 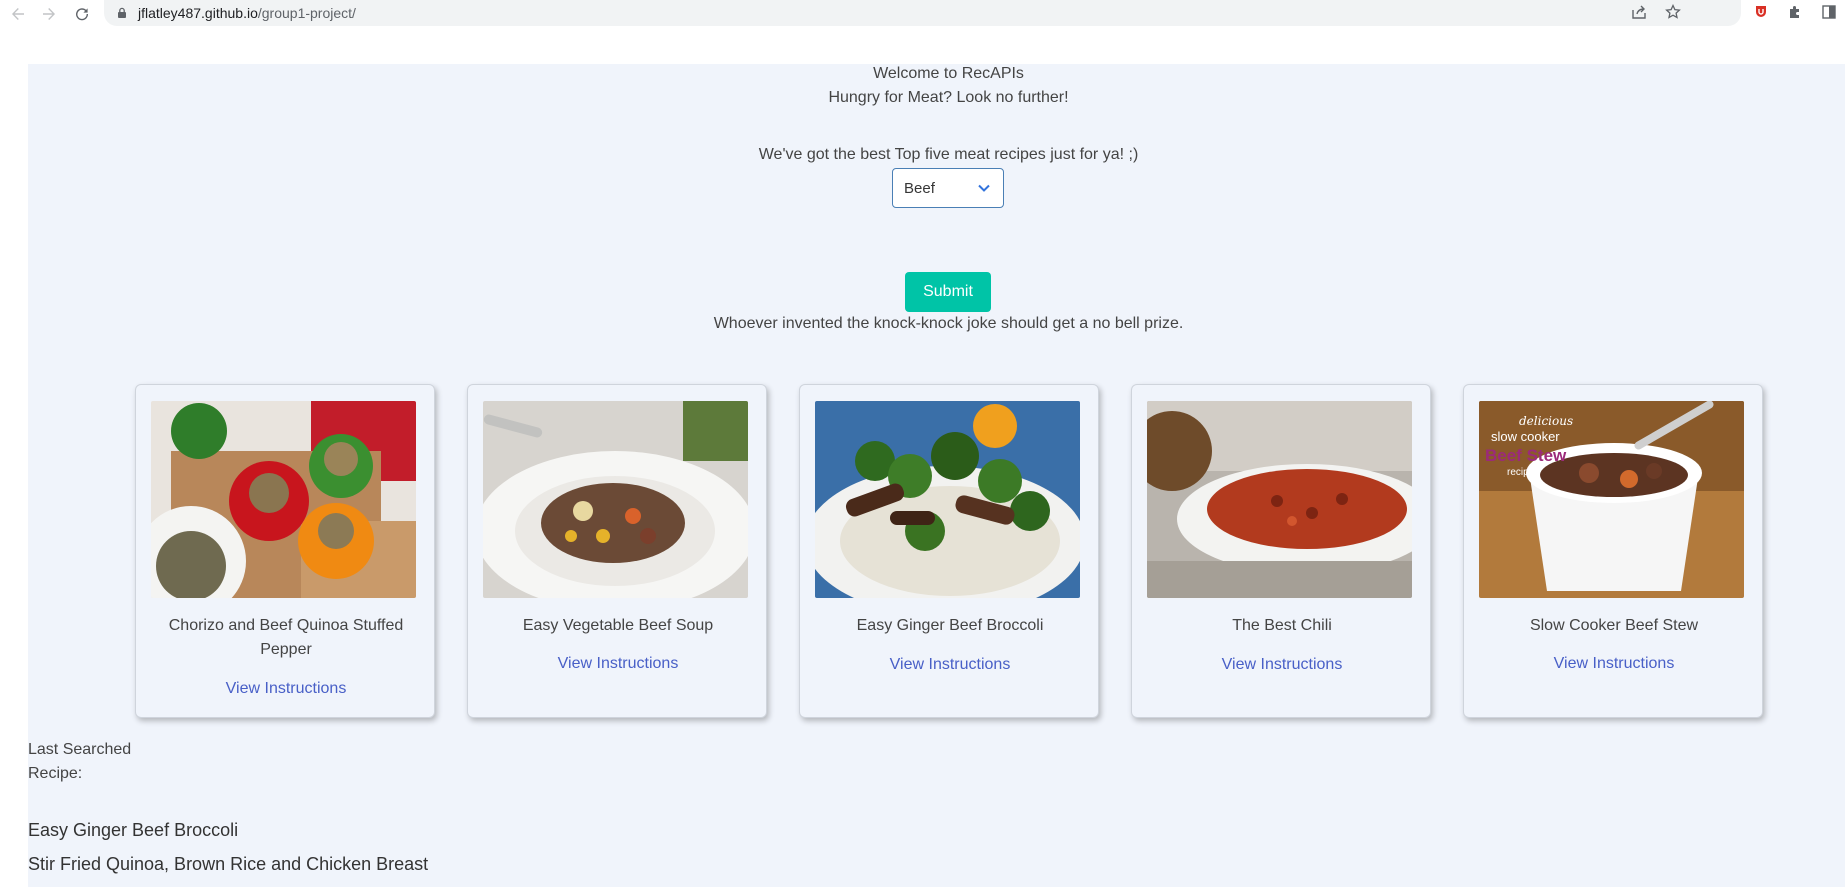 What do you see at coordinates (1795, 12) in the screenshot?
I see `extensions-puzzle-icon` at bounding box center [1795, 12].